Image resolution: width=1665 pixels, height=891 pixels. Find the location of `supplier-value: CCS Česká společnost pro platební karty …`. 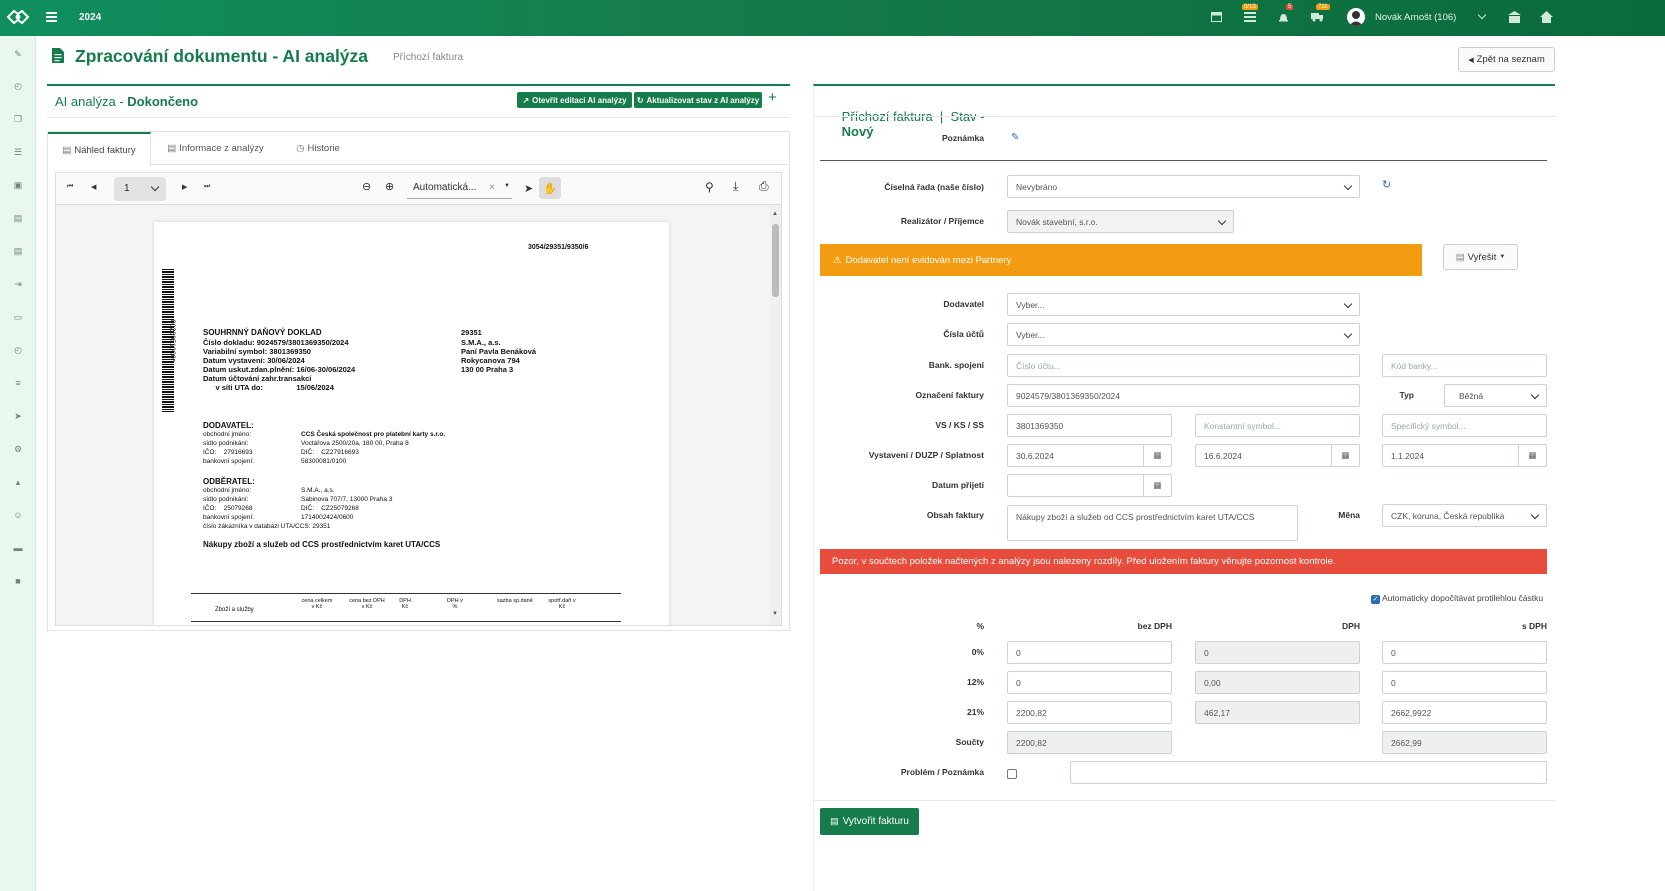

supplier-value: CCS Česká společnost pro platební karty … is located at coordinates (373, 434).